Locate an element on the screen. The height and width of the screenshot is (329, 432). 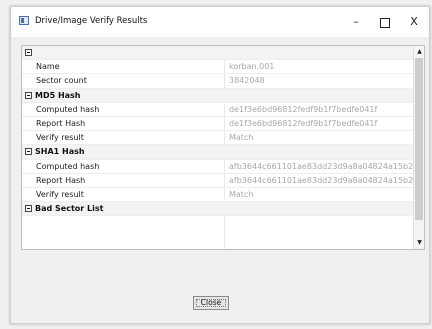
category-row-general is located at coordinates (218, 53).